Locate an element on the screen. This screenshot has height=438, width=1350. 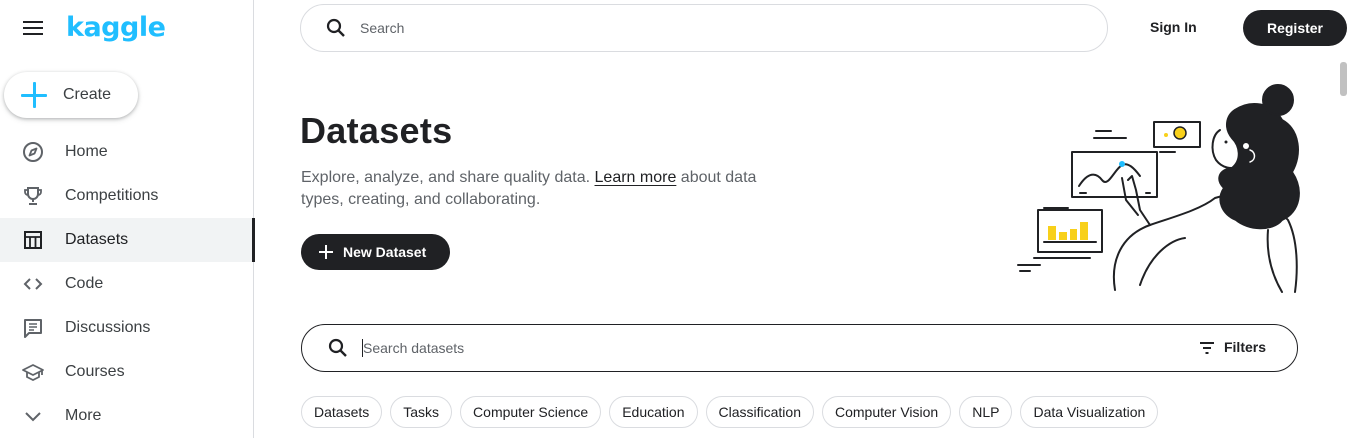
new-dataset-button: New Dataset is located at coordinates (375, 252).